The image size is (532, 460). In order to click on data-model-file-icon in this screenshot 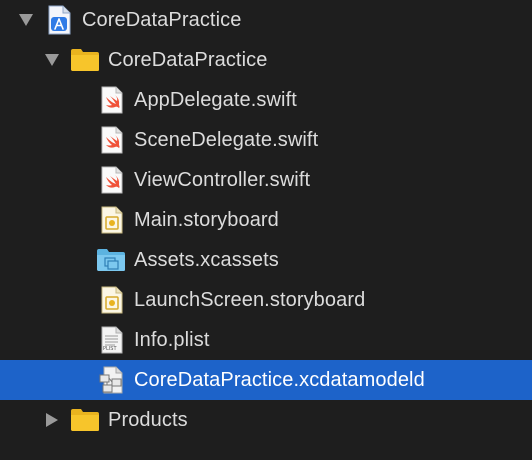, I will do `click(112, 380)`.